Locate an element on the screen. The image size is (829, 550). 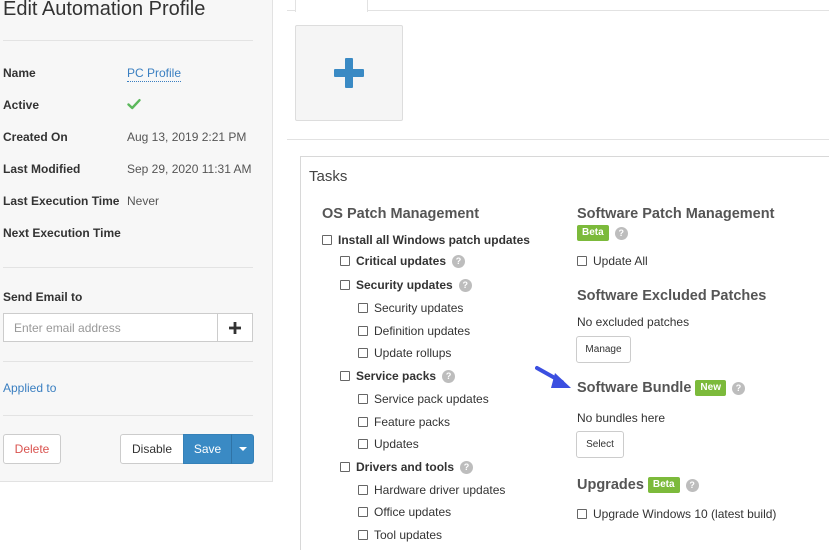
last-execution-value: Never is located at coordinates (143, 201).